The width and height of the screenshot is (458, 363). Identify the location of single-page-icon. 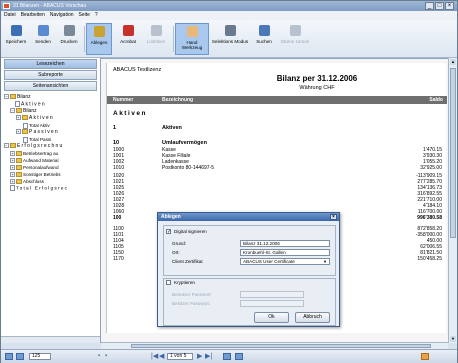
(227, 356).